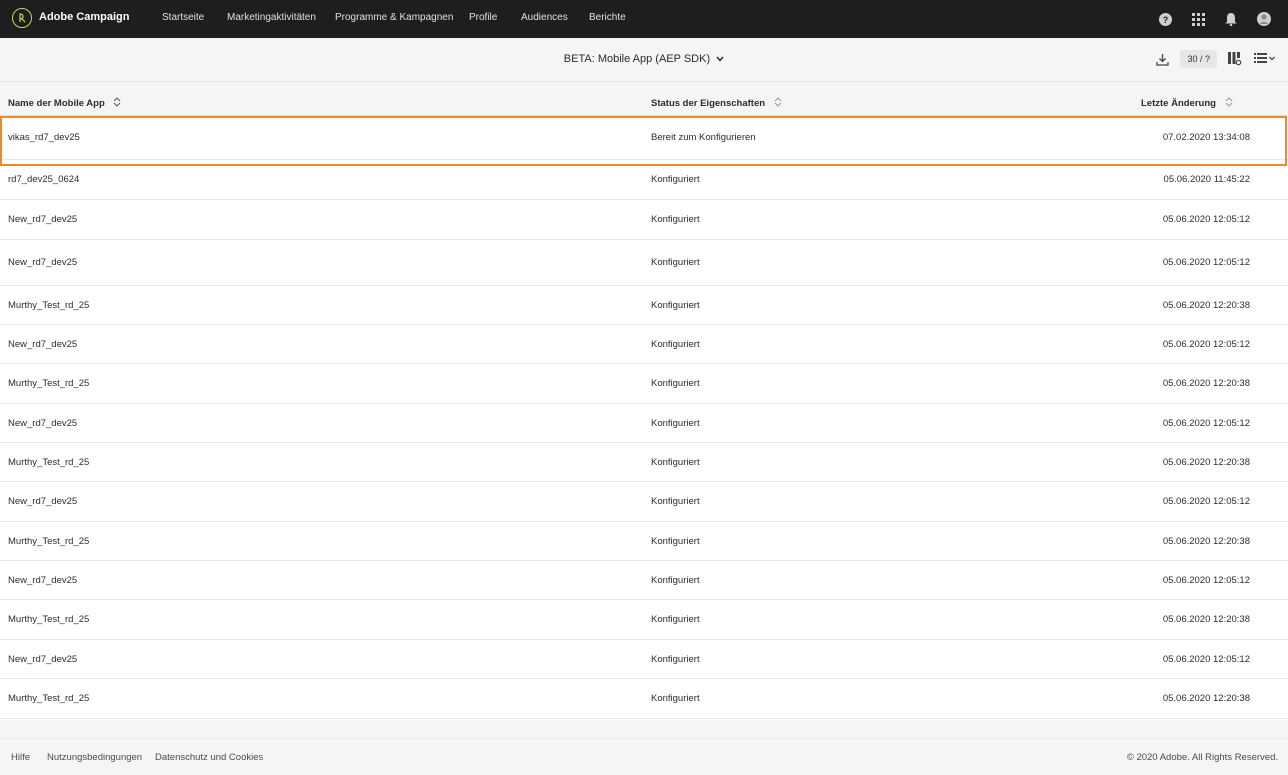  What do you see at coordinates (637, 59) in the screenshot?
I see `view-title-label: BETA: Mobile App (AEP SDK)` at bounding box center [637, 59].